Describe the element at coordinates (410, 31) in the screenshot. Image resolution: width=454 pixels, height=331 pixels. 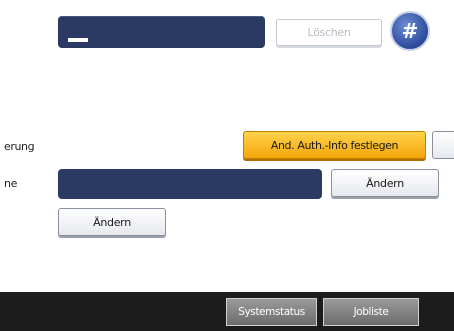
I see `hash-key-button: #` at that location.